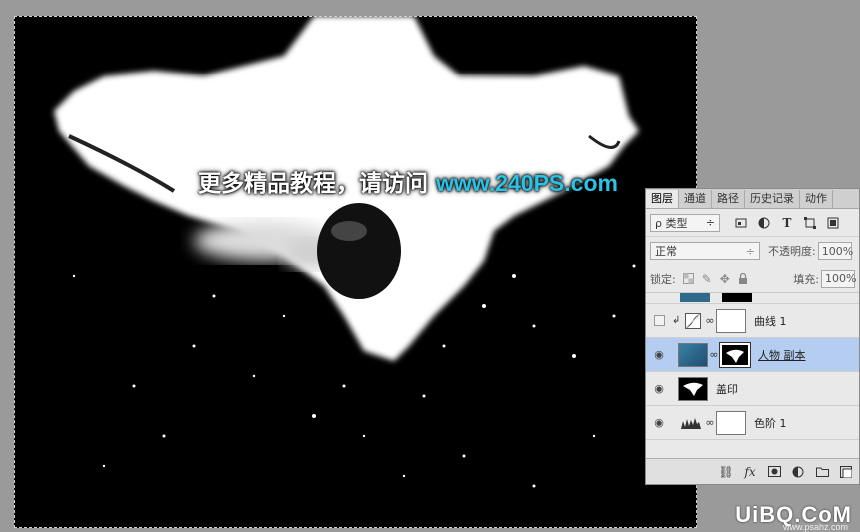  Describe the element at coordinates (792, 251) in the screenshot. I see `opacity-label: 不透明度:` at that location.